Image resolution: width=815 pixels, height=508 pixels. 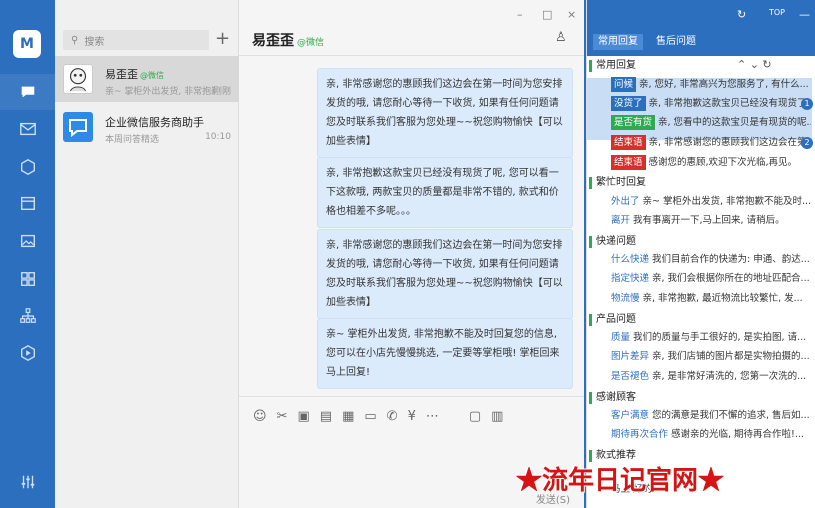 I want to click on conversation-item: 易歪歪@微信 亲~ 掌柜外出发货, 非常抱歉... 刚刚, so click(x=147, y=79).